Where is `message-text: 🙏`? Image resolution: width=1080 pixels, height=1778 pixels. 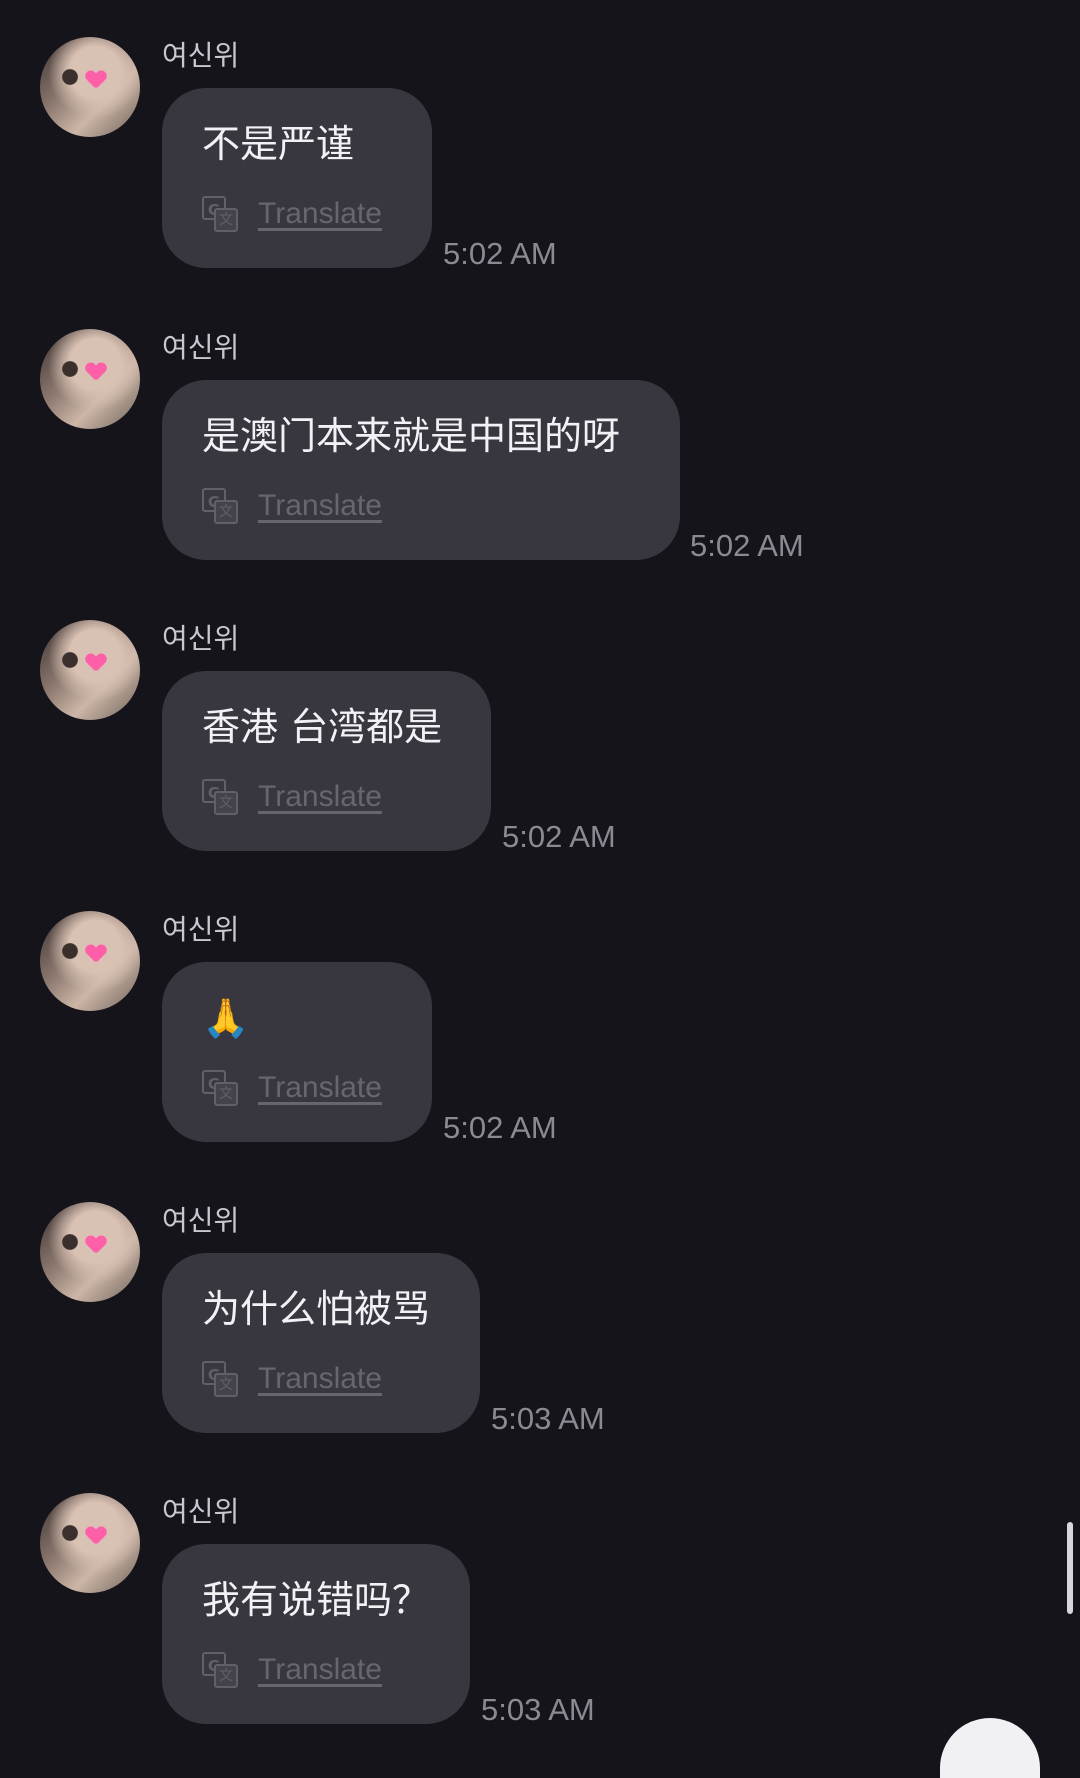 message-text: 🙏 is located at coordinates (226, 1018).